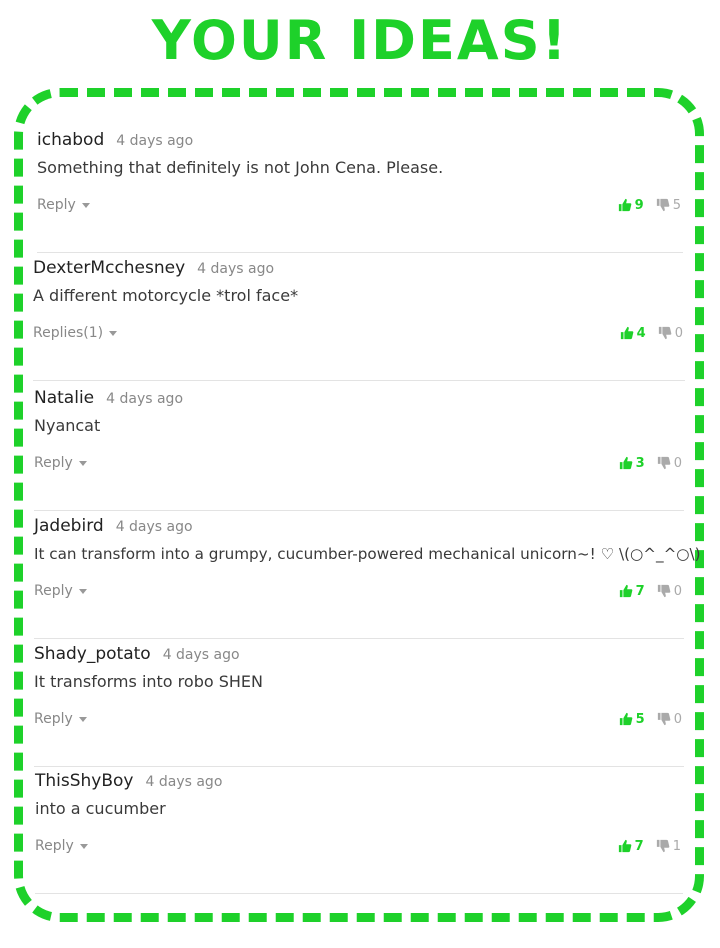  What do you see at coordinates (650, 719) in the screenshot?
I see `vote-controls: 5 0` at bounding box center [650, 719].